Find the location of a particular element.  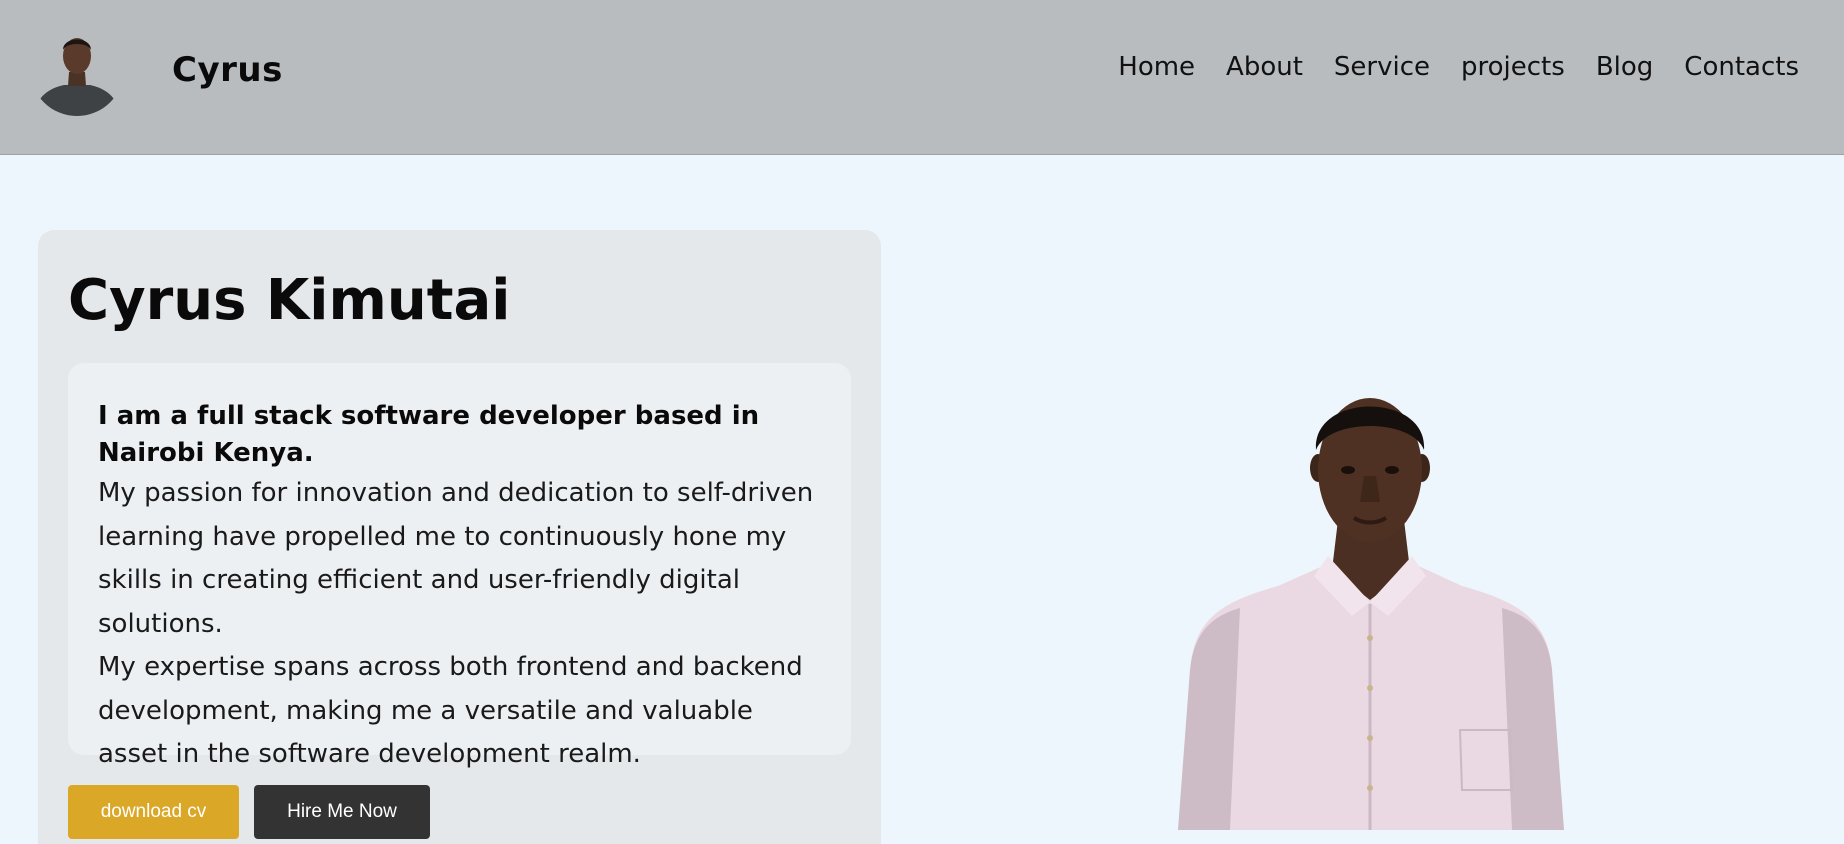

nav-blog: Blog is located at coordinates (1624, 67).